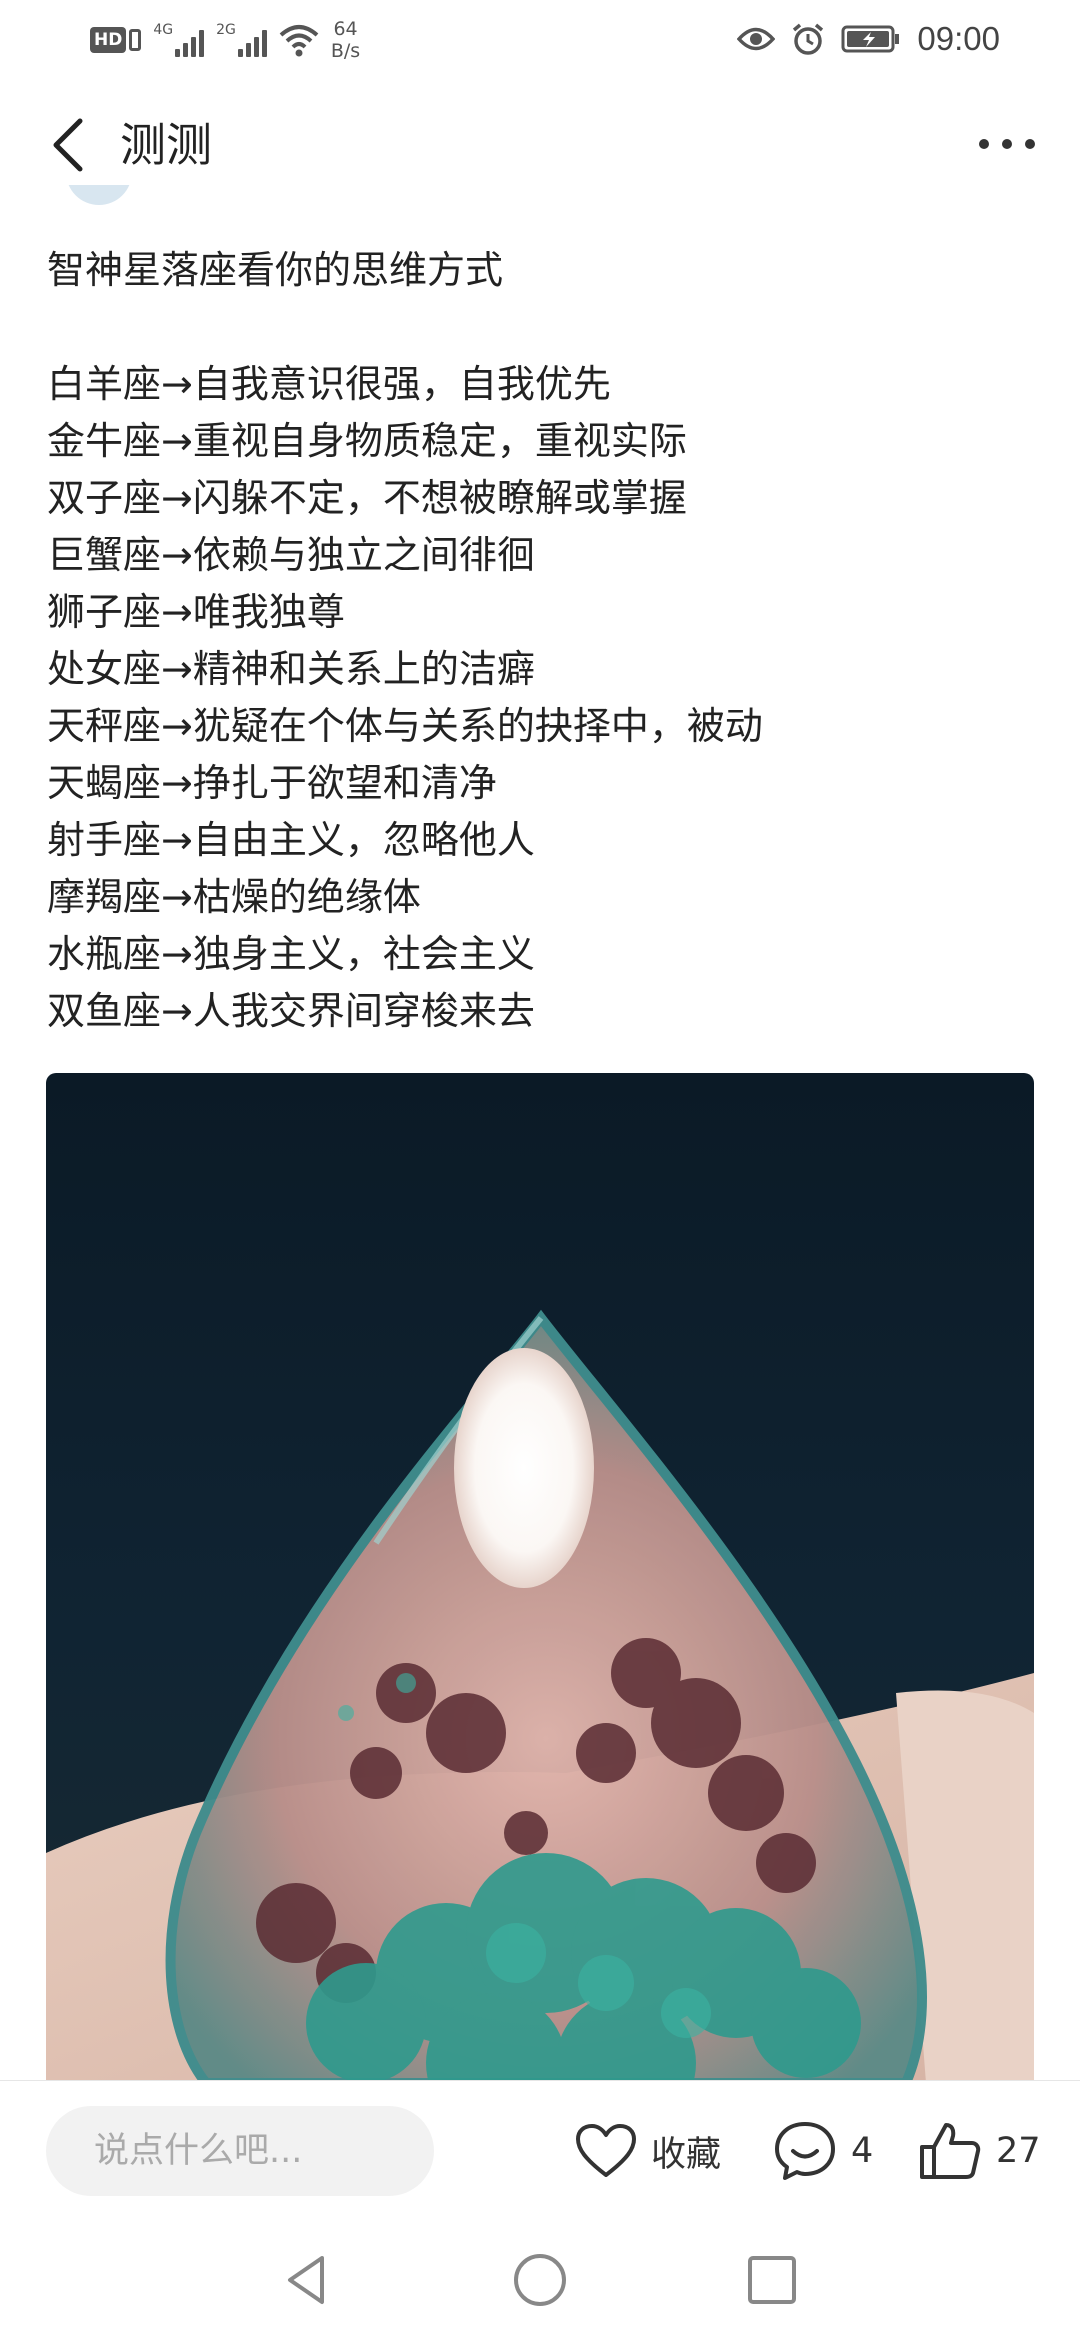  I want to click on signal-1-label: 4G, so click(163, 30).